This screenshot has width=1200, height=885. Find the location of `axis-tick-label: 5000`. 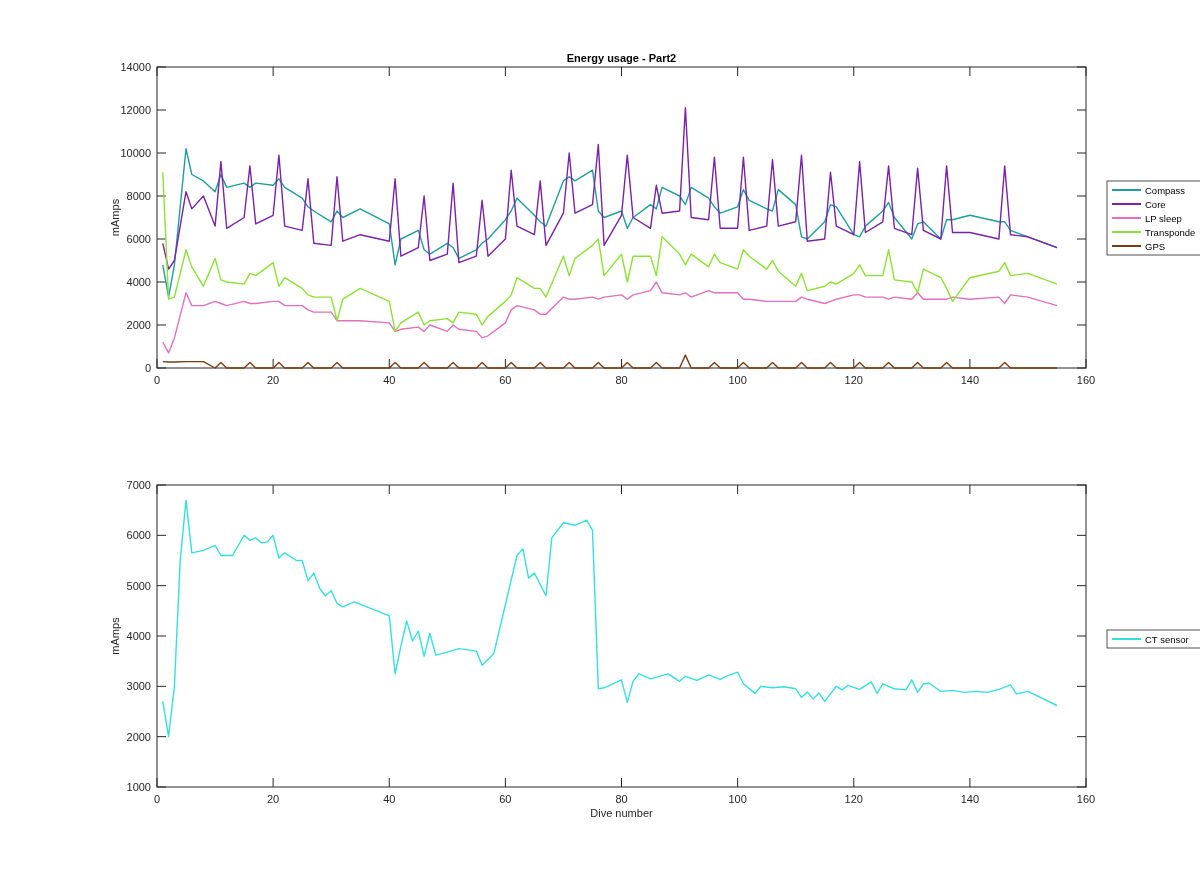

axis-tick-label: 5000 is located at coordinates (138, 585).